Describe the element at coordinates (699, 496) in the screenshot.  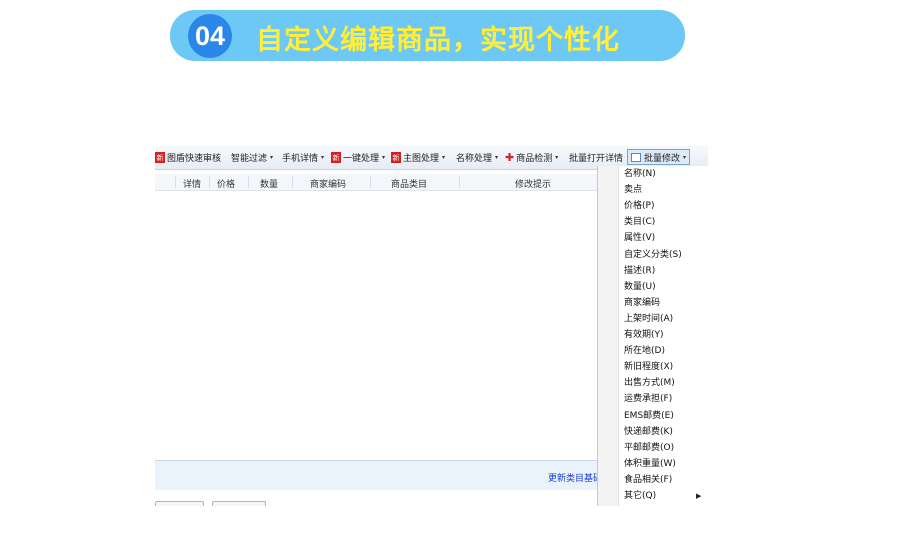
I see `submenu-arrow-icon: ▶` at that location.